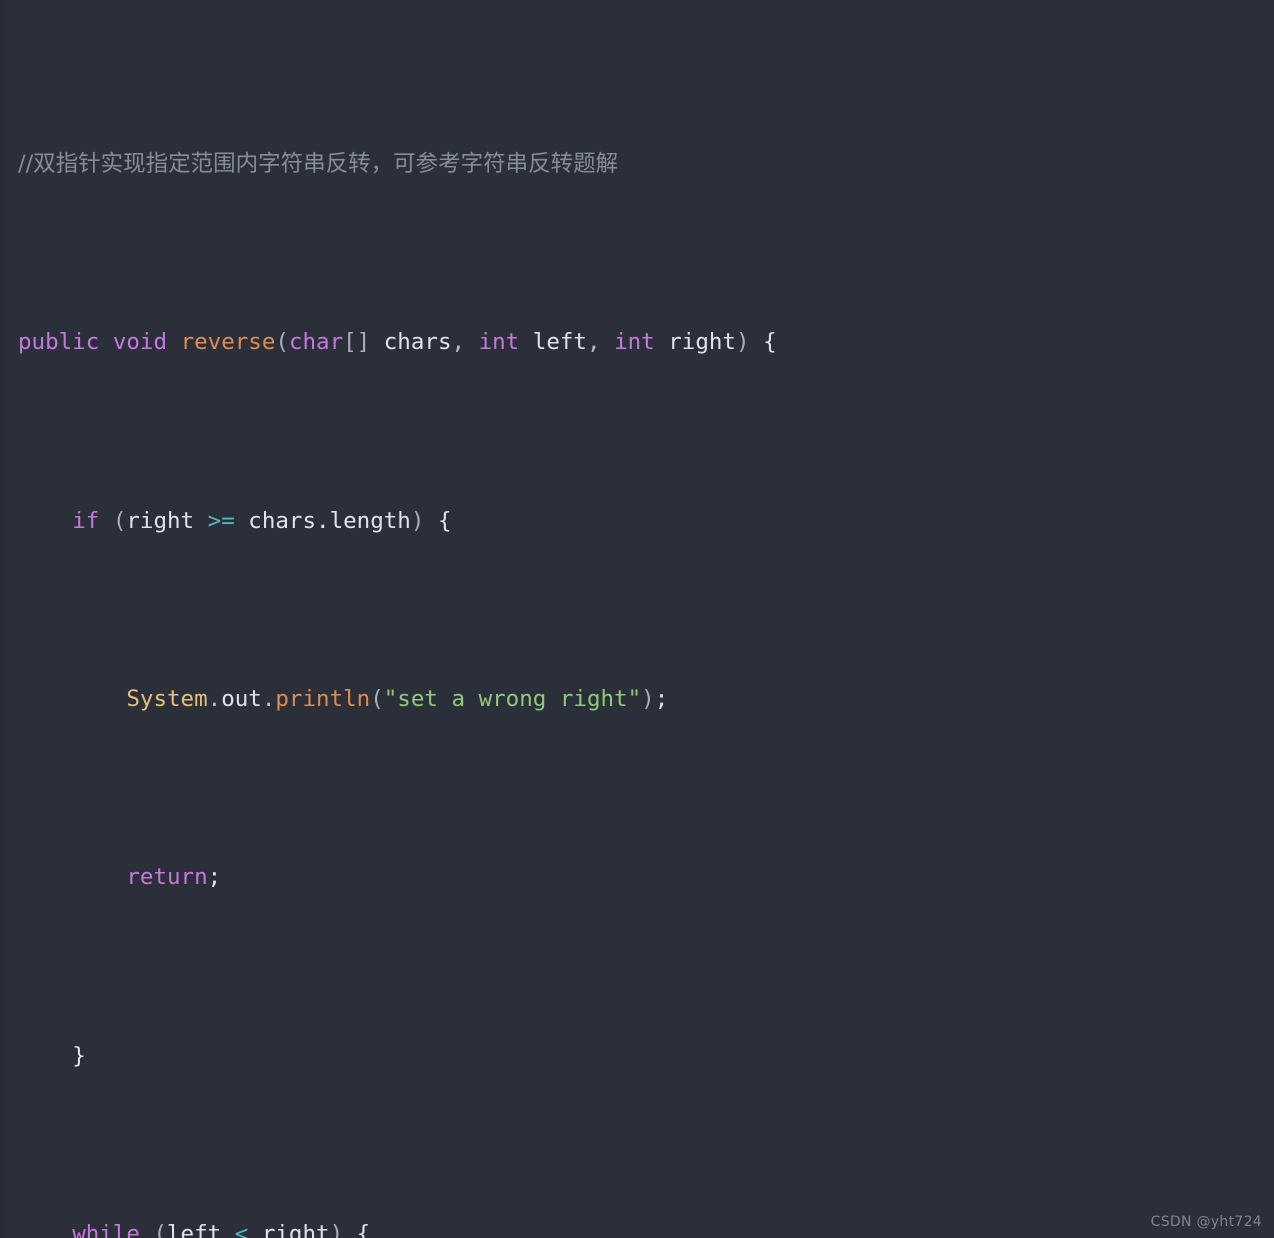  Describe the element at coordinates (318, 163) in the screenshot. I see `token-comment: //双指针实现指定范围内字符串反转，可参考字符串反转题解` at that location.